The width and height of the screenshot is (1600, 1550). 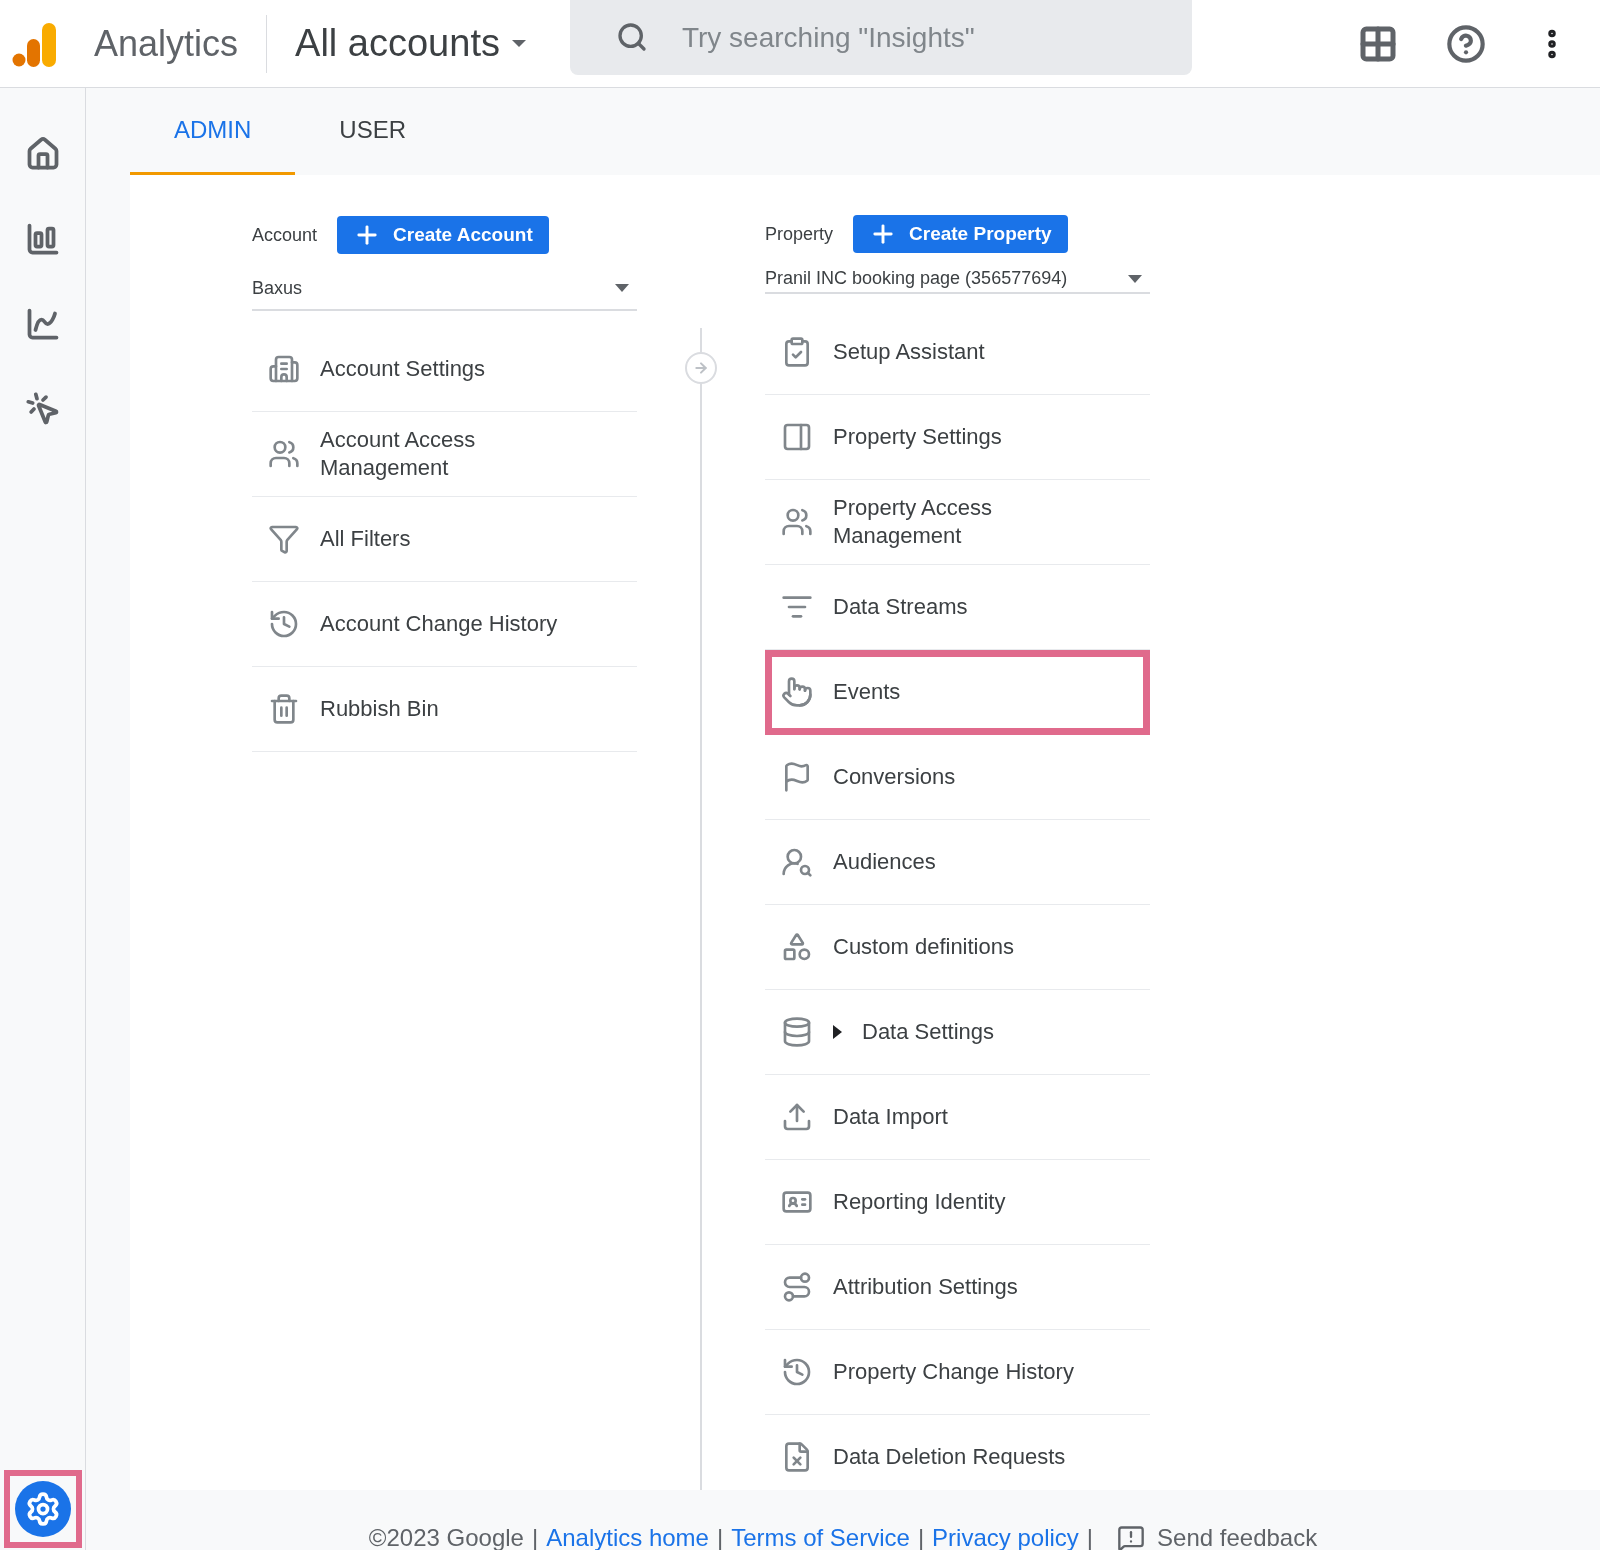 What do you see at coordinates (797, 437) in the screenshot?
I see `panel-icon` at bounding box center [797, 437].